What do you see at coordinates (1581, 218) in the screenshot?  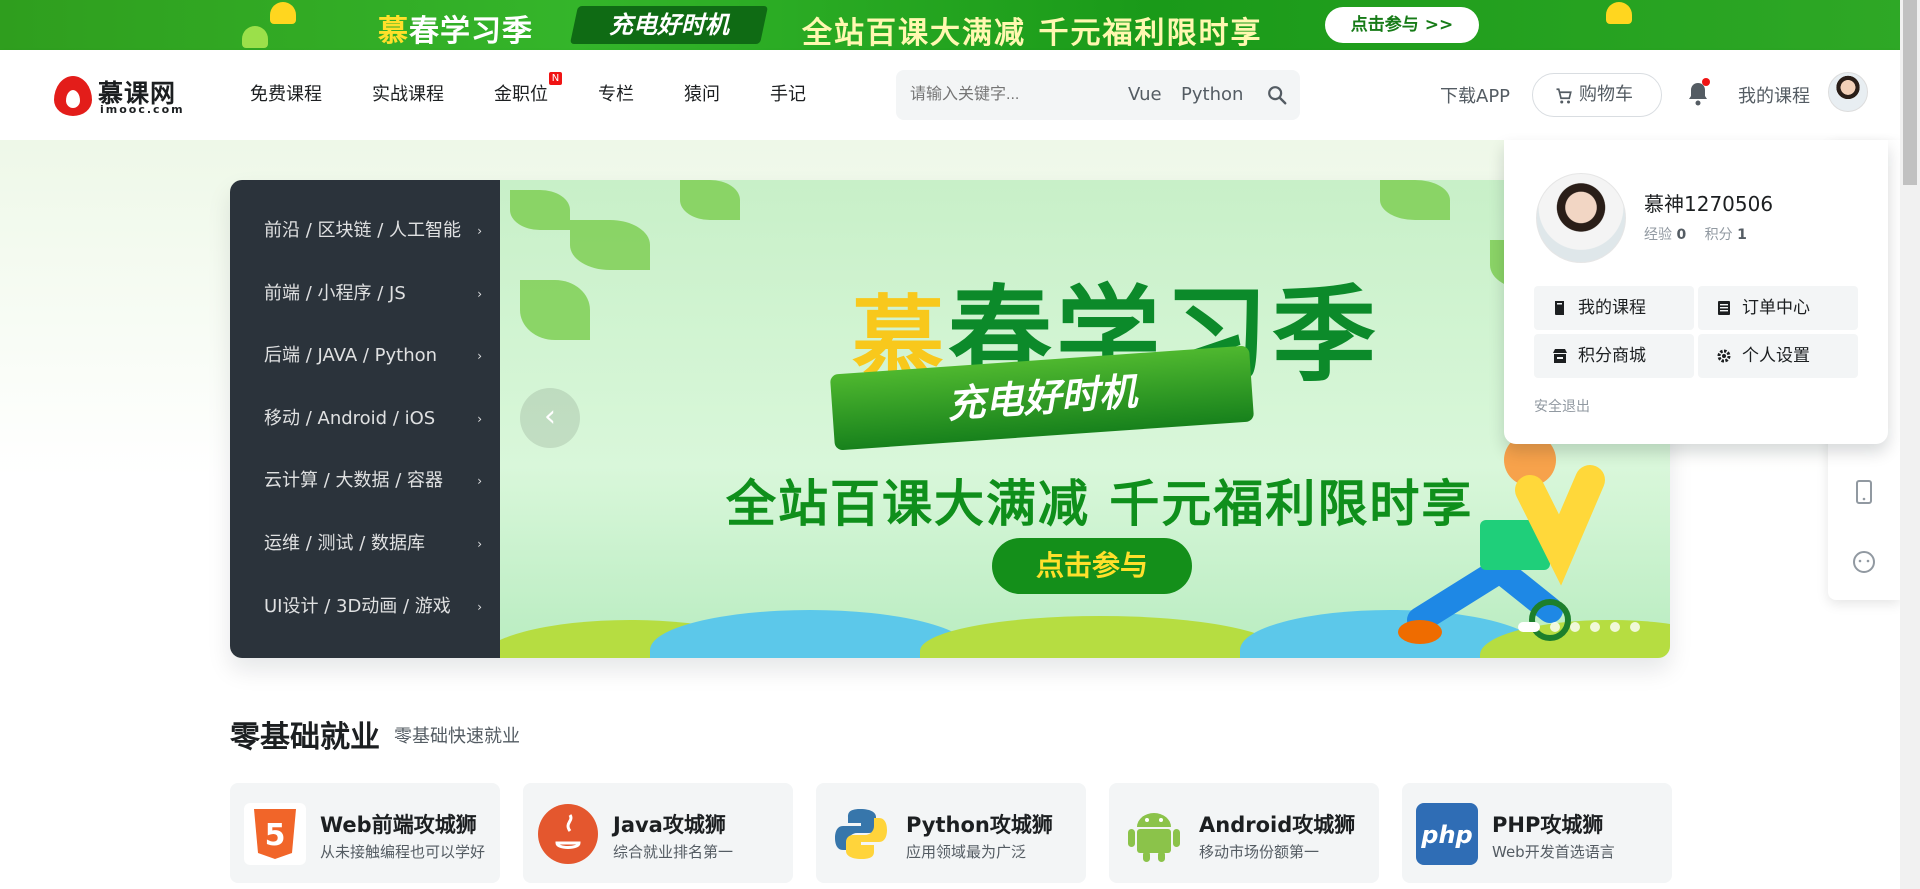 I see `user-avatar` at bounding box center [1581, 218].